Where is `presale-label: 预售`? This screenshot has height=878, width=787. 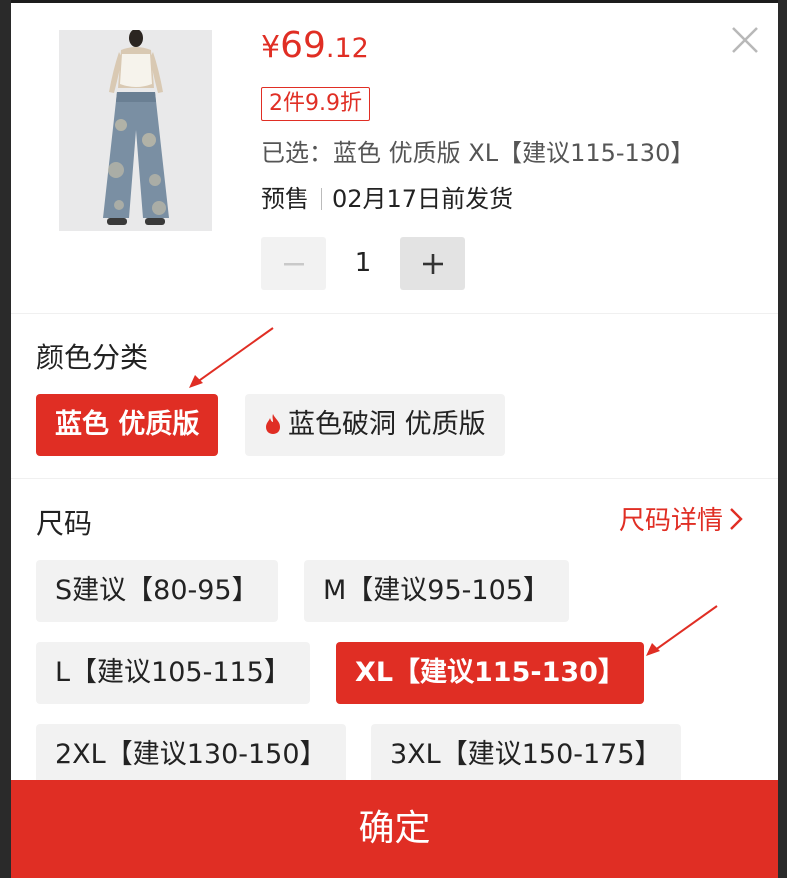 presale-label: 预售 is located at coordinates (285, 199).